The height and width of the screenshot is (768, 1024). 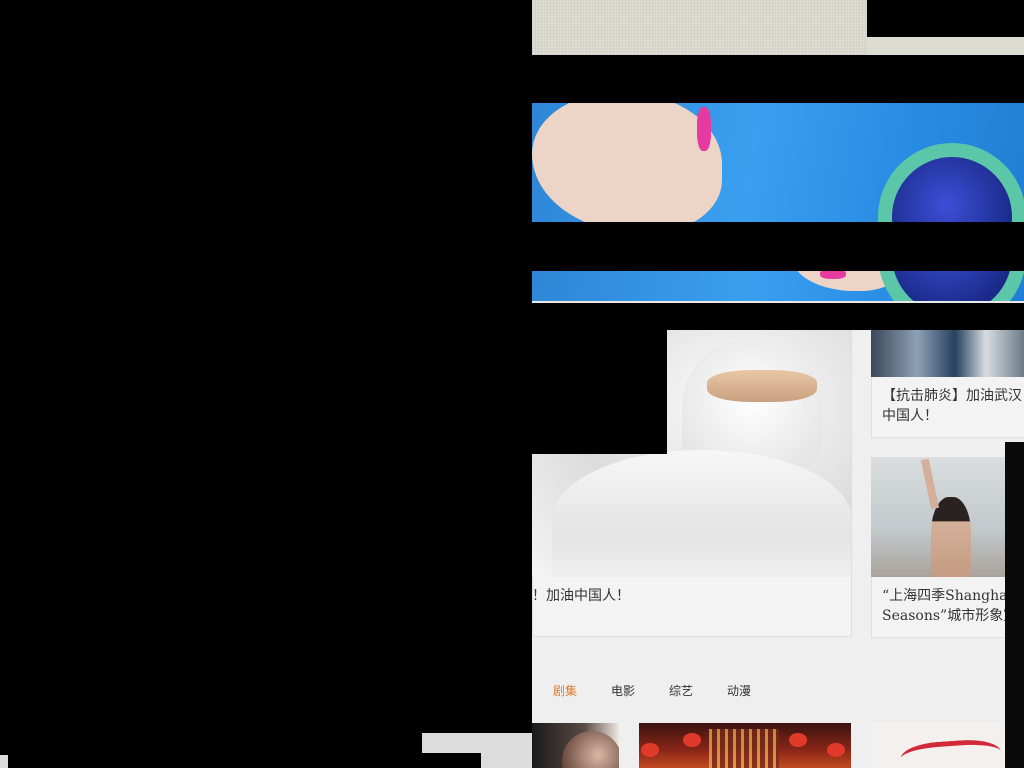 I want to click on tab-series: 剧集, so click(x=565, y=690).